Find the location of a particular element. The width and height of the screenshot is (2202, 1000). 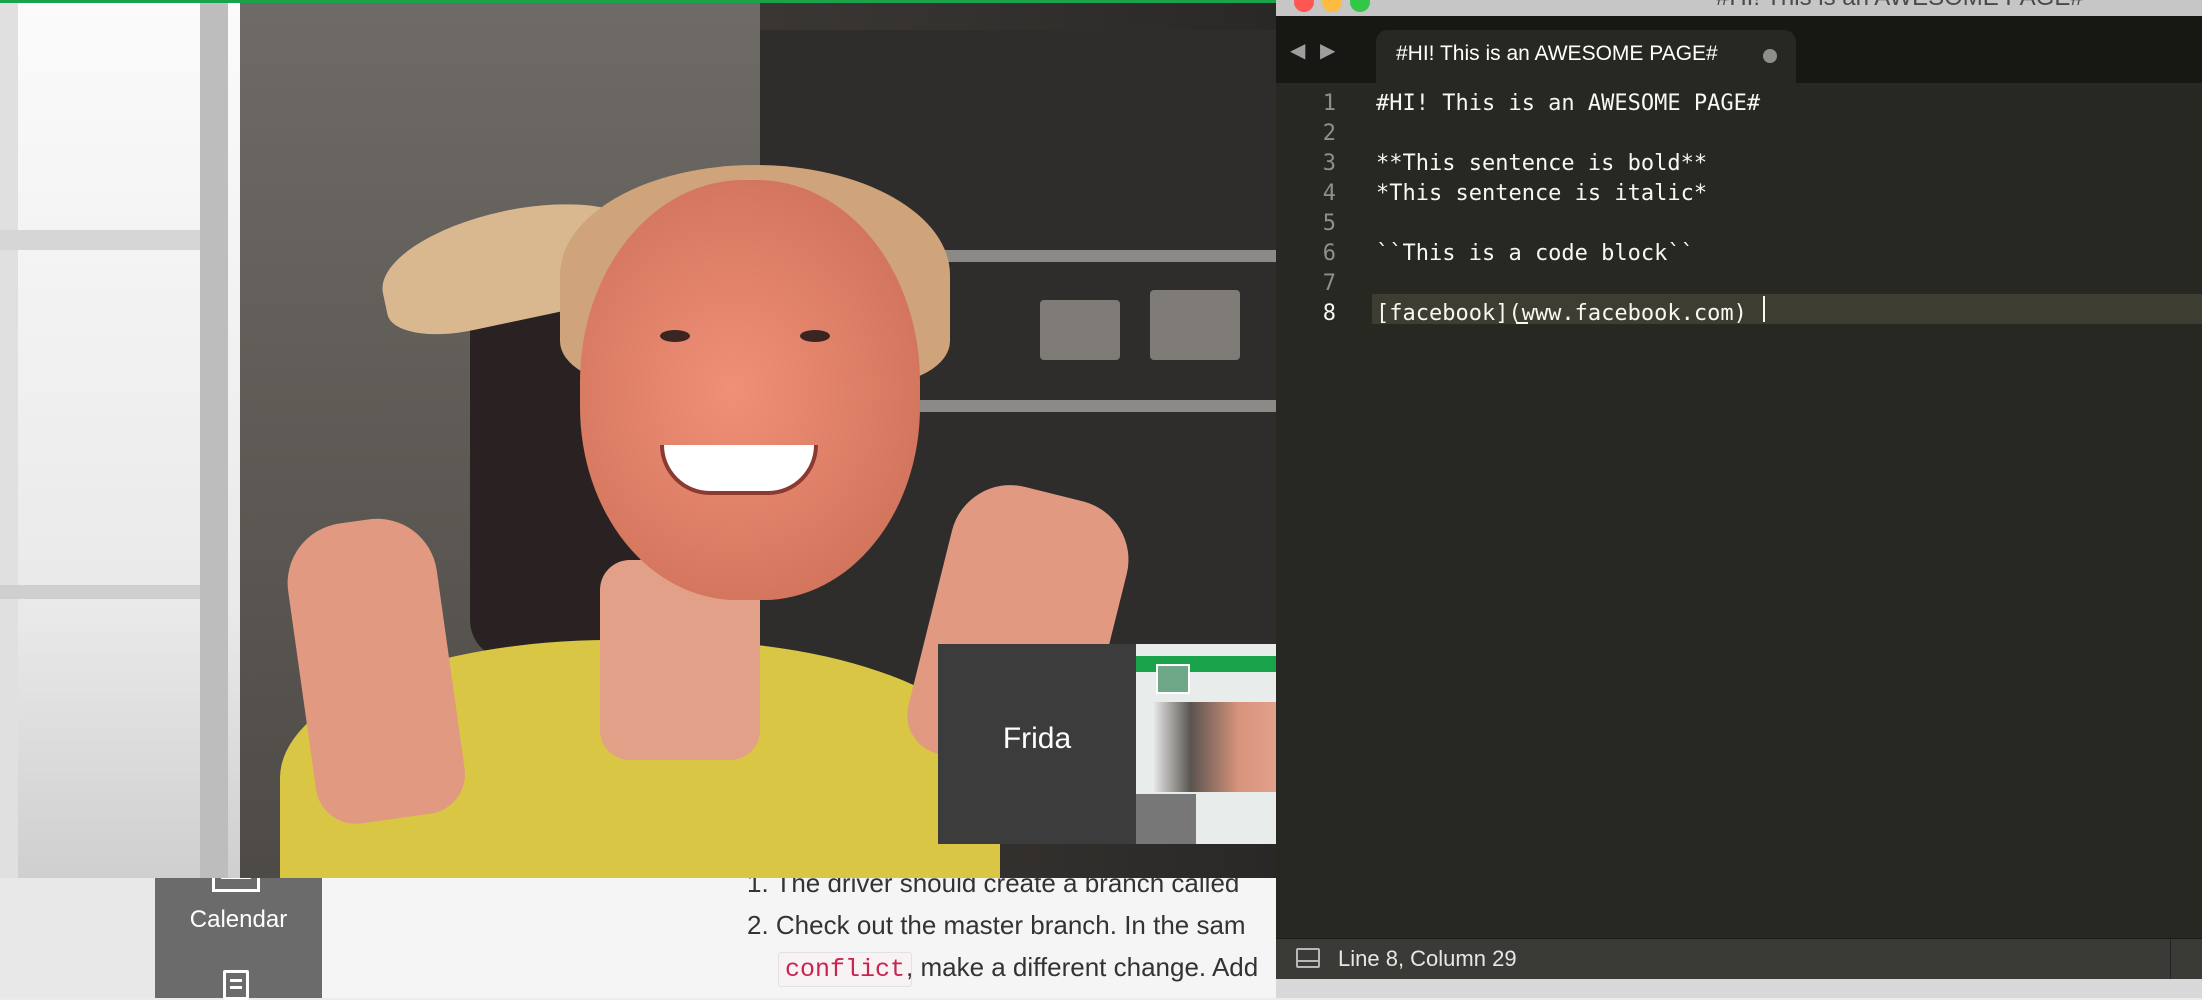

participant-name: Frida is located at coordinates (1037, 738).